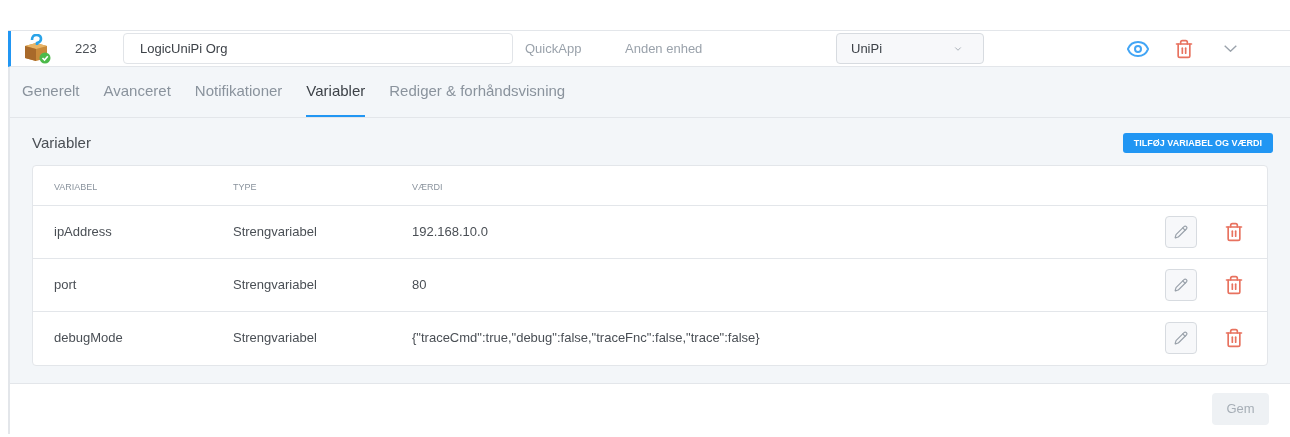 The height and width of the screenshot is (437, 1290). I want to click on tab: Generelt, so click(51, 92).